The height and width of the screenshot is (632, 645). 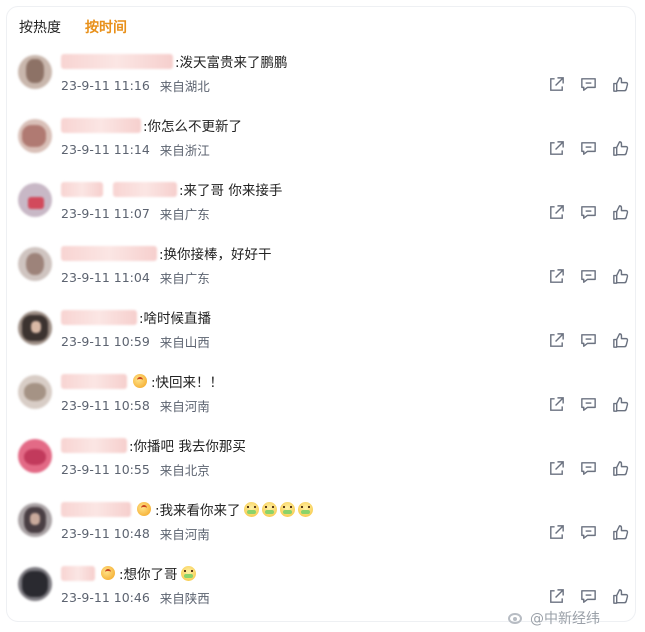 I want to click on comment-item: :快回来！！ 23-9-11 10:58 来自河南, so click(x=321, y=399).